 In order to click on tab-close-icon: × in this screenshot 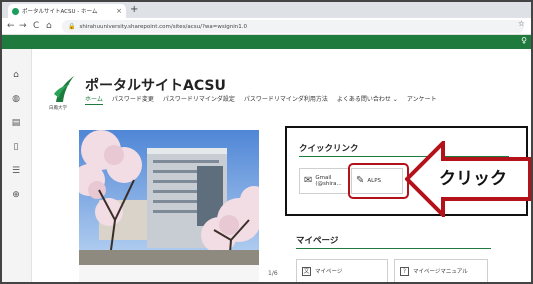, I will do `click(119, 11)`.